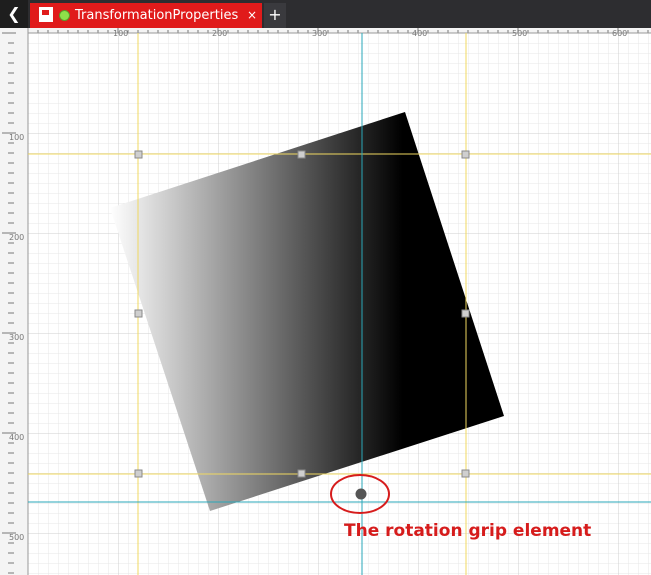 This screenshot has height=575, width=651. What do you see at coordinates (138, 313) in the screenshot?
I see `resize-handle-left` at bounding box center [138, 313].